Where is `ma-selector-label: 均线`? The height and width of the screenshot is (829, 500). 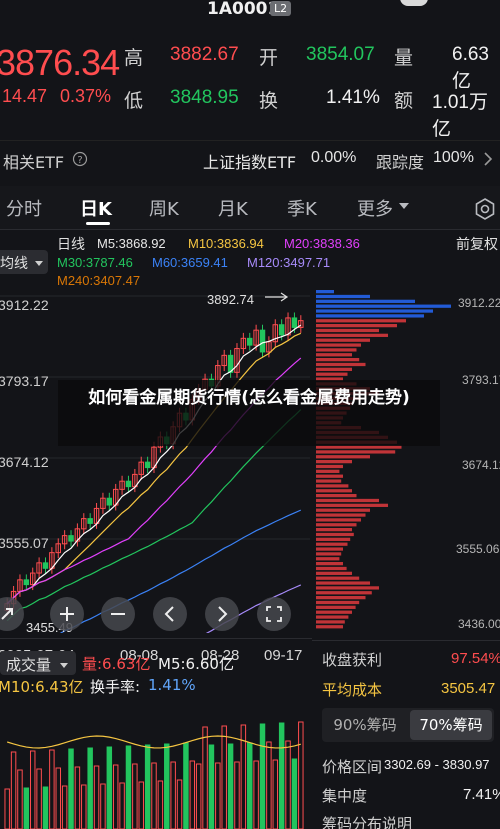 ma-selector-label: 均线 is located at coordinates (14, 264).